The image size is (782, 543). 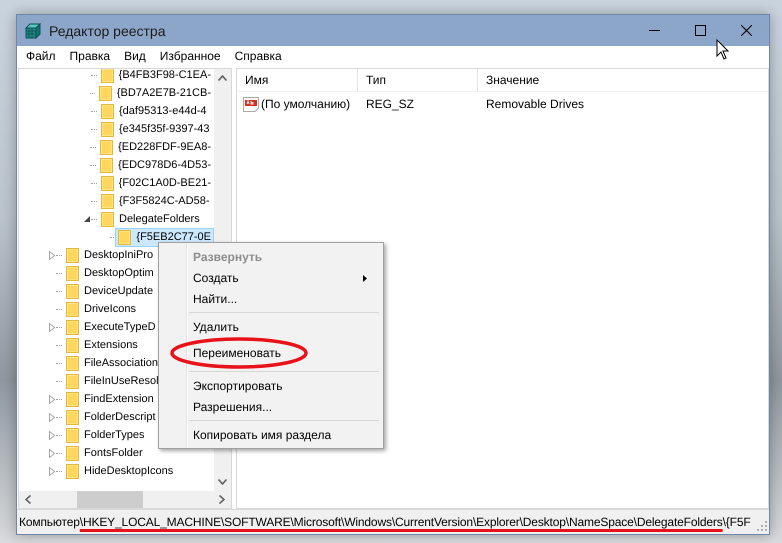 I want to click on tree-item: FindExtension, so click(x=110, y=399).